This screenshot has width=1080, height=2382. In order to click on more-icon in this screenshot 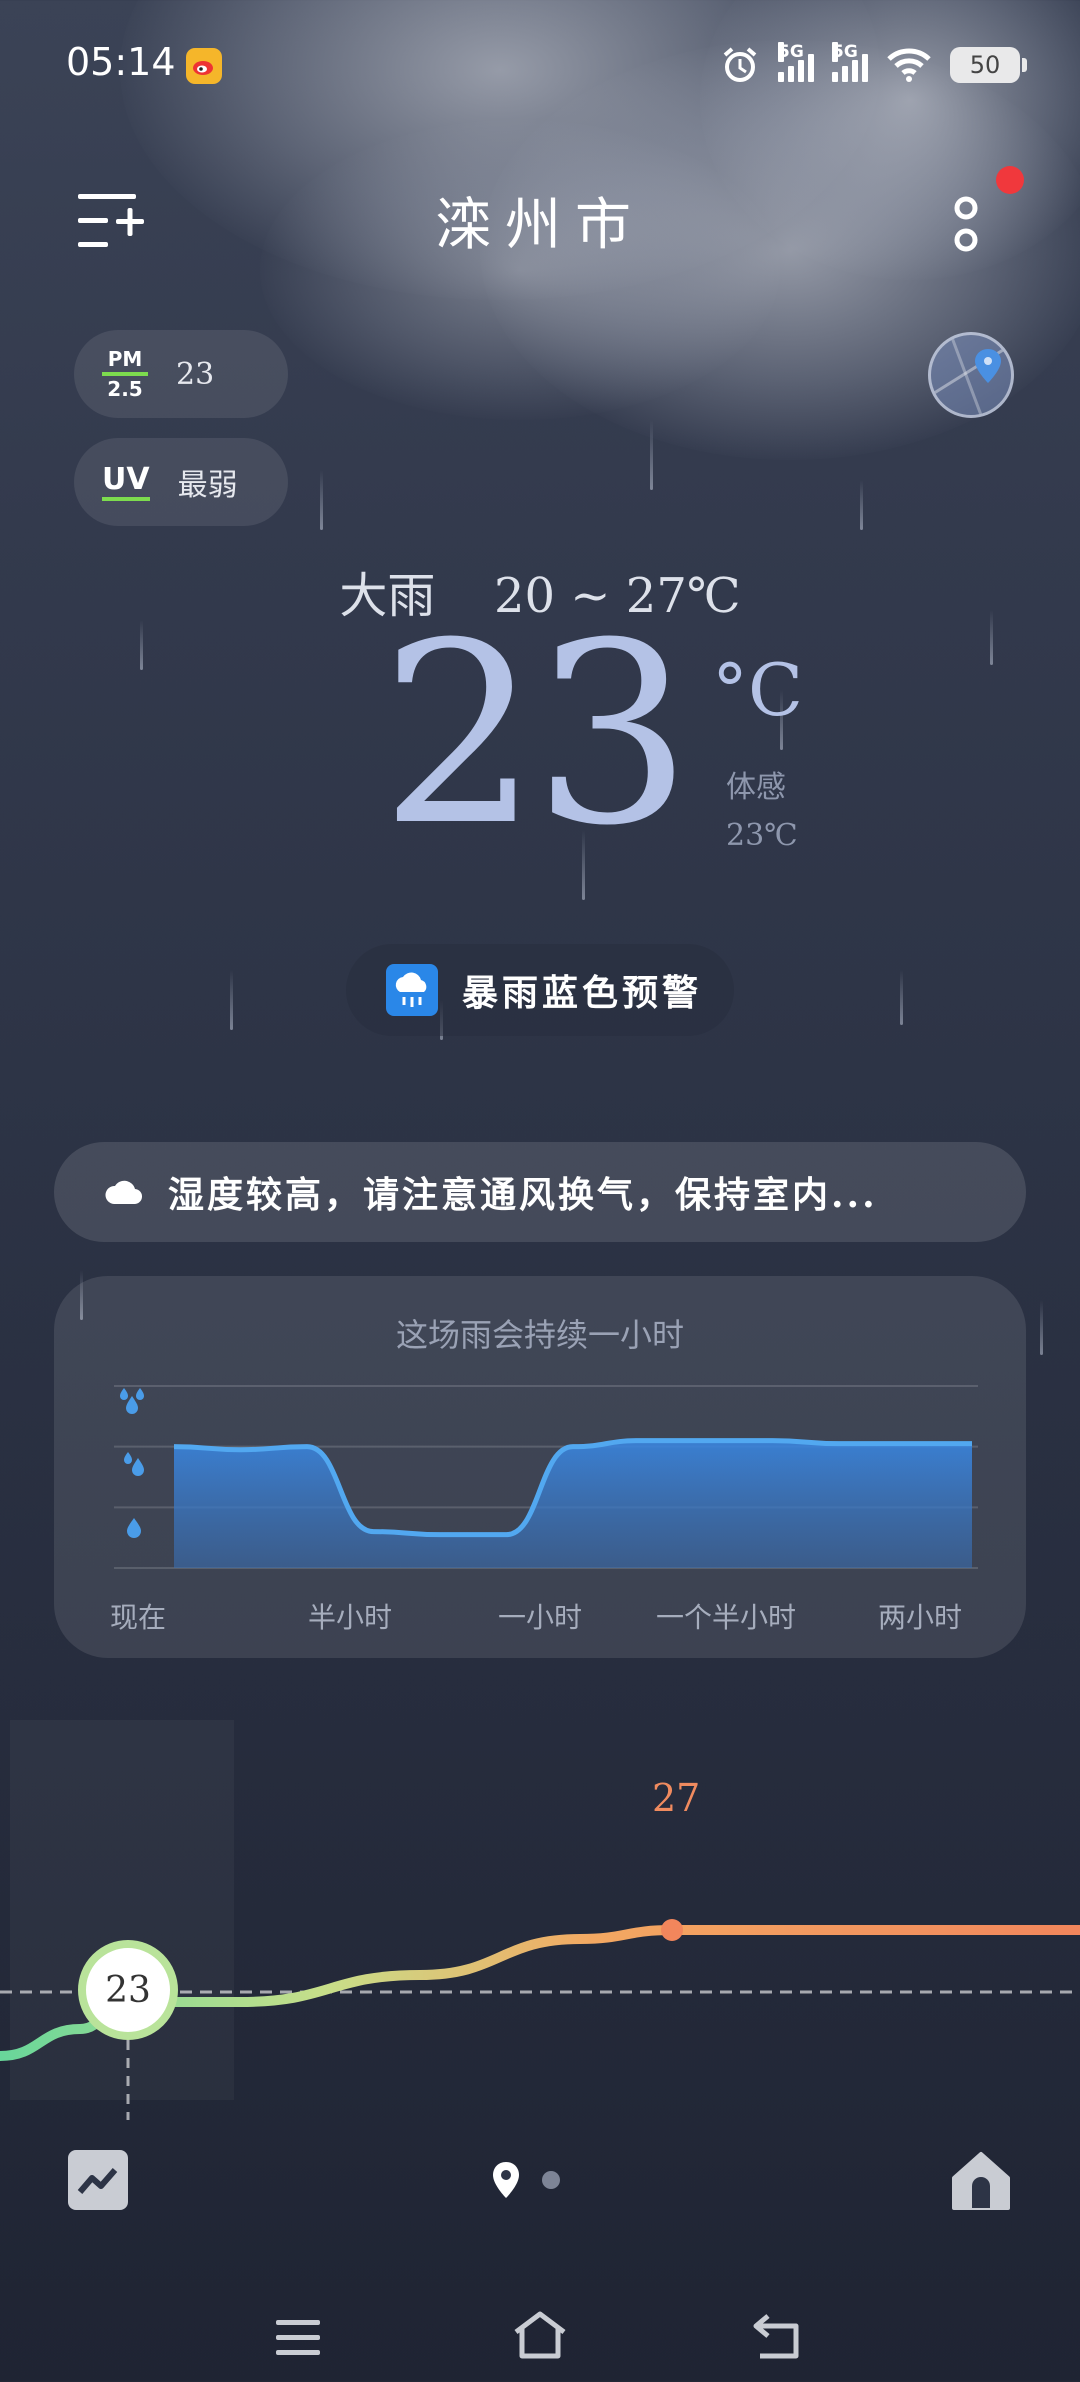, I will do `click(966, 225)`.